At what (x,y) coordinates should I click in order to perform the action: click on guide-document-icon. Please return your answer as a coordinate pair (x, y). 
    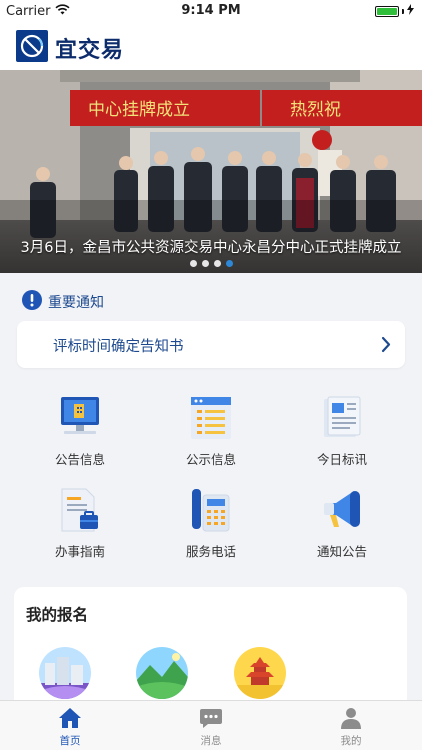
    Looking at the image, I should click on (80, 510).